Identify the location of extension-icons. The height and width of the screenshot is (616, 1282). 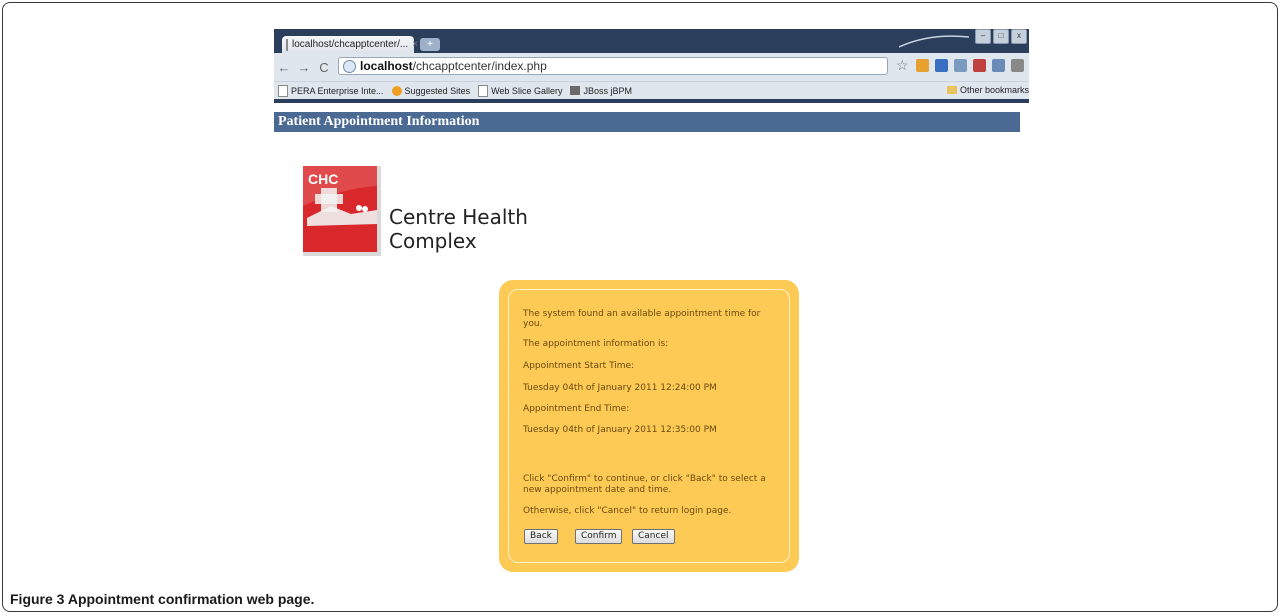
(970, 65).